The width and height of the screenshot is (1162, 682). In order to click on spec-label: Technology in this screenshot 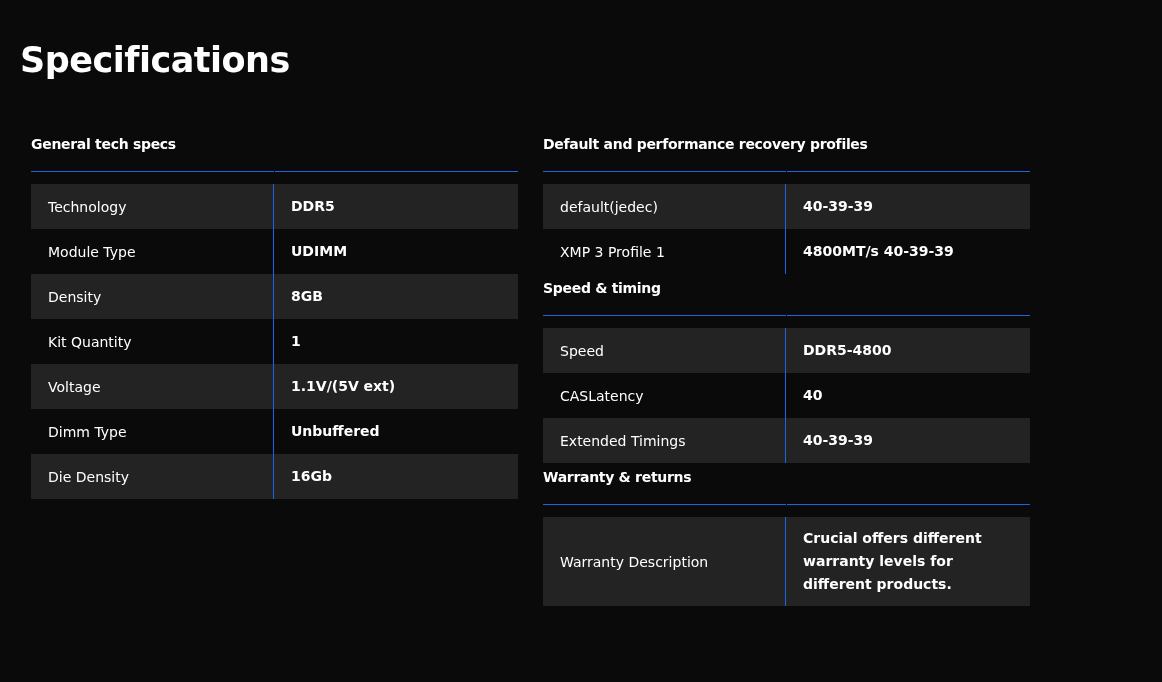, I will do `click(87, 206)`.